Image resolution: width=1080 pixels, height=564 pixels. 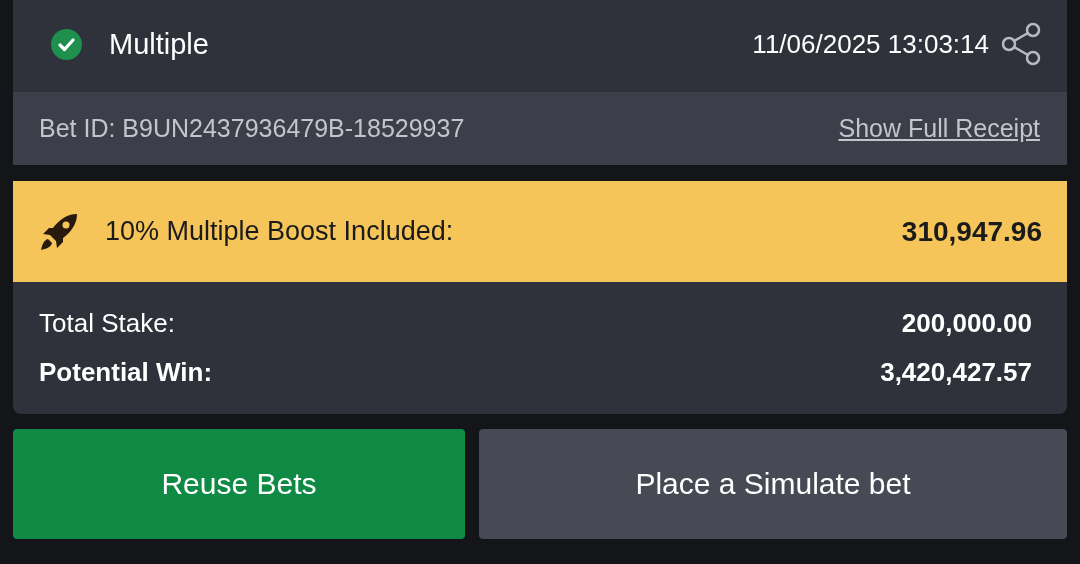 What do you see at coordinates (956, 372) in the screenshot?
I see `total-value: 3,420,427.57` at bounding box center [956, 372].